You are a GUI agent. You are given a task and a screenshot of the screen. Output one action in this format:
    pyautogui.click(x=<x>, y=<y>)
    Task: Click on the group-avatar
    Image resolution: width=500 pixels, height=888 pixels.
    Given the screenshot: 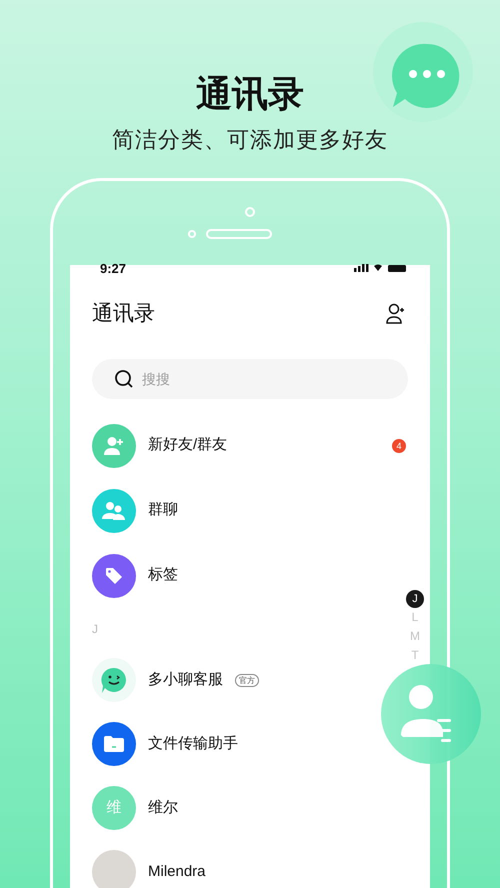 What is the action you would take?
    pyautogui.click(x=114, y=510)
    